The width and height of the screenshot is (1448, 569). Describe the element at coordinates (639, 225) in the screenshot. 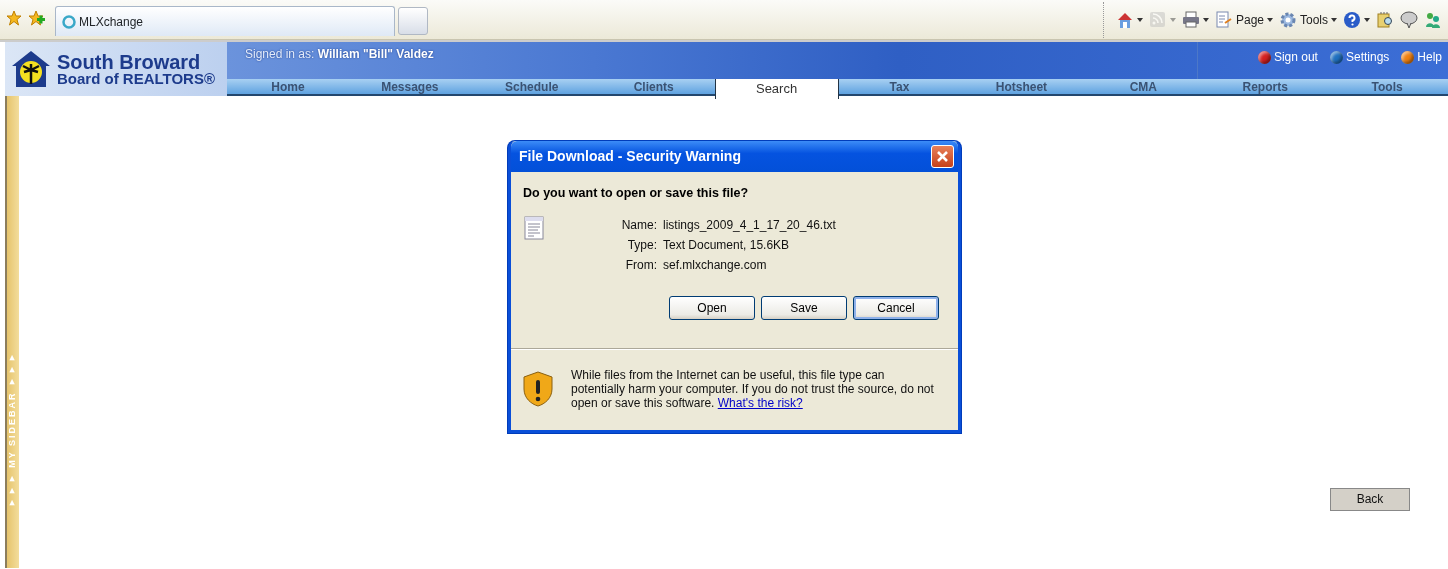

I see `field-label: Name:` at that location.